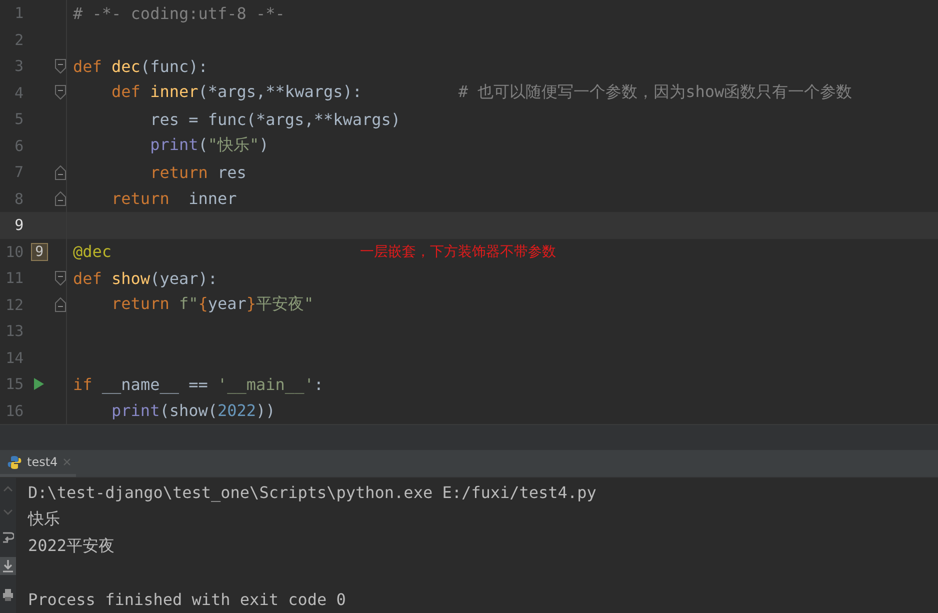  Describe the element at coordinates (38, 464) in the screenshot. I see `run-tab: test4` at that location.